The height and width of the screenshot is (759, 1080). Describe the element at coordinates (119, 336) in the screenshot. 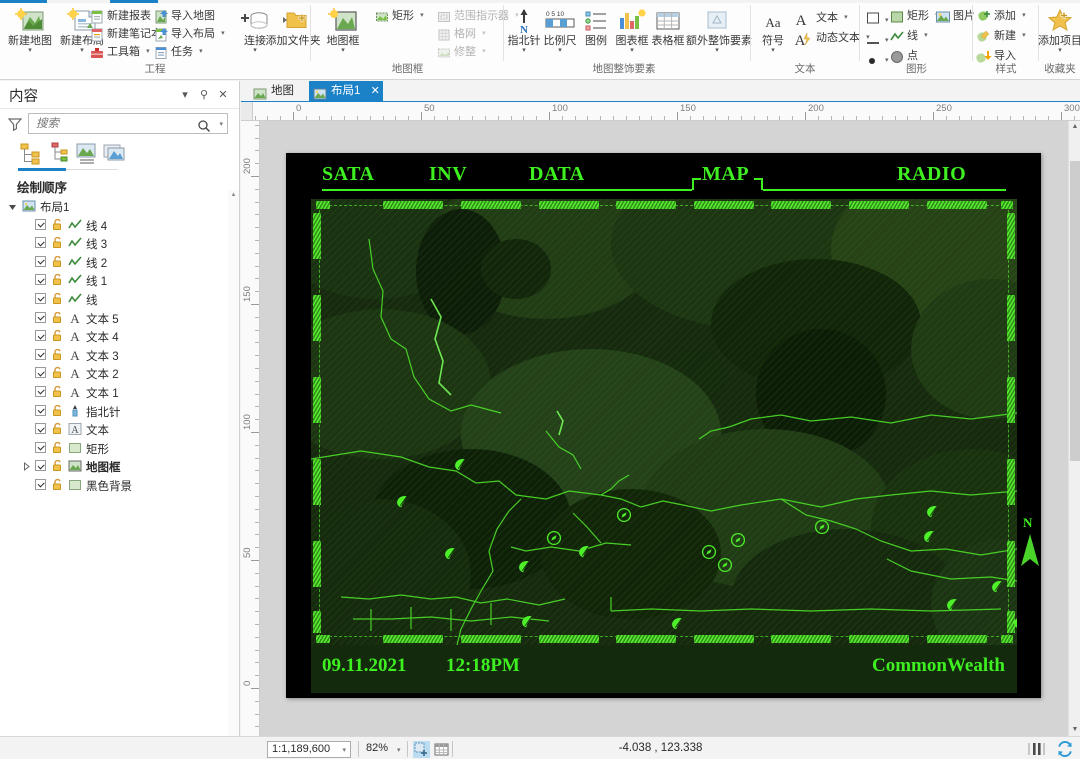

I see `layer-row: A 文本 4` at that location.